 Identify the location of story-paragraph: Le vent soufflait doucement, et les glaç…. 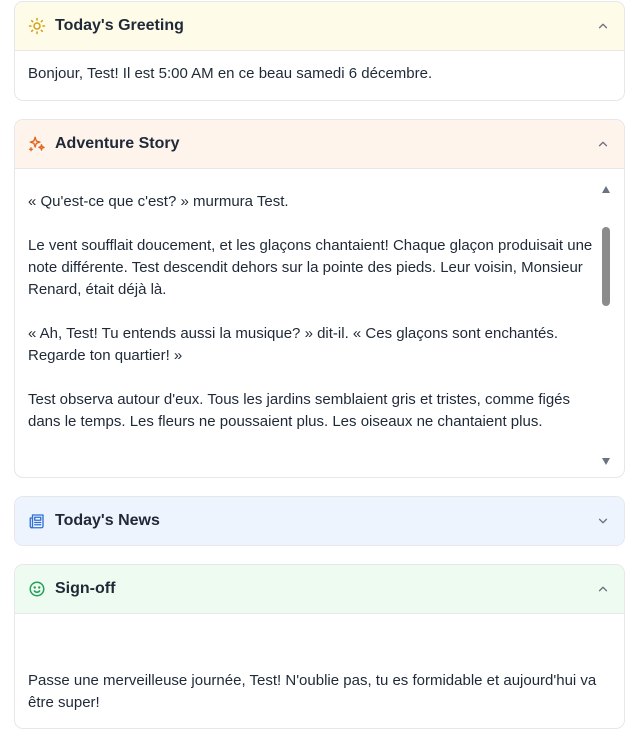
(310, 267).